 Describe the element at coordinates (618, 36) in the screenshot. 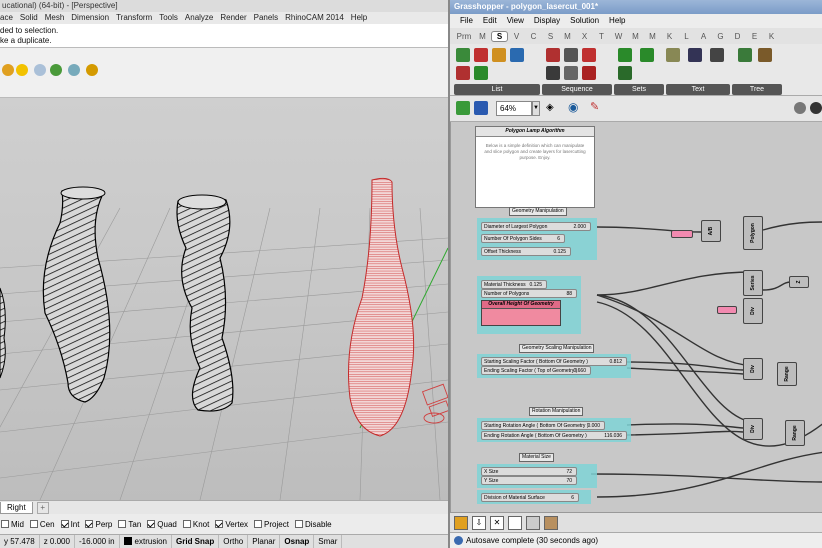

I see `tab-w: W` at that location.